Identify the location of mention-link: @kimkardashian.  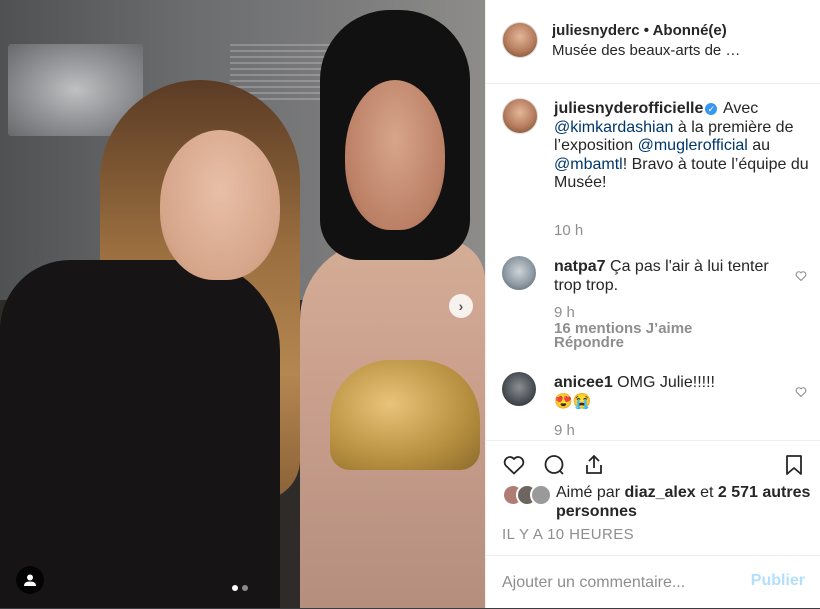
(613, 127).